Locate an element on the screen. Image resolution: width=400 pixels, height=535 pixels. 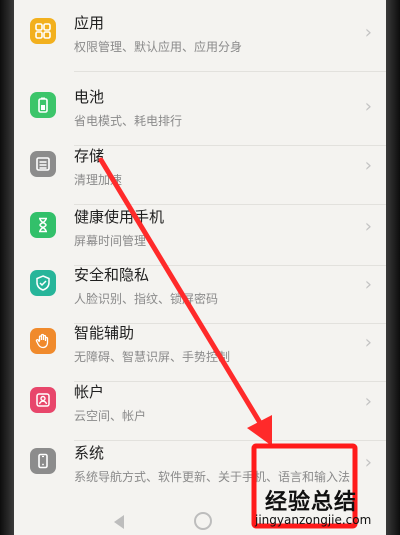
settings-item-subtitle: 屏幕时间管理 is located at coordinates (110, 241).